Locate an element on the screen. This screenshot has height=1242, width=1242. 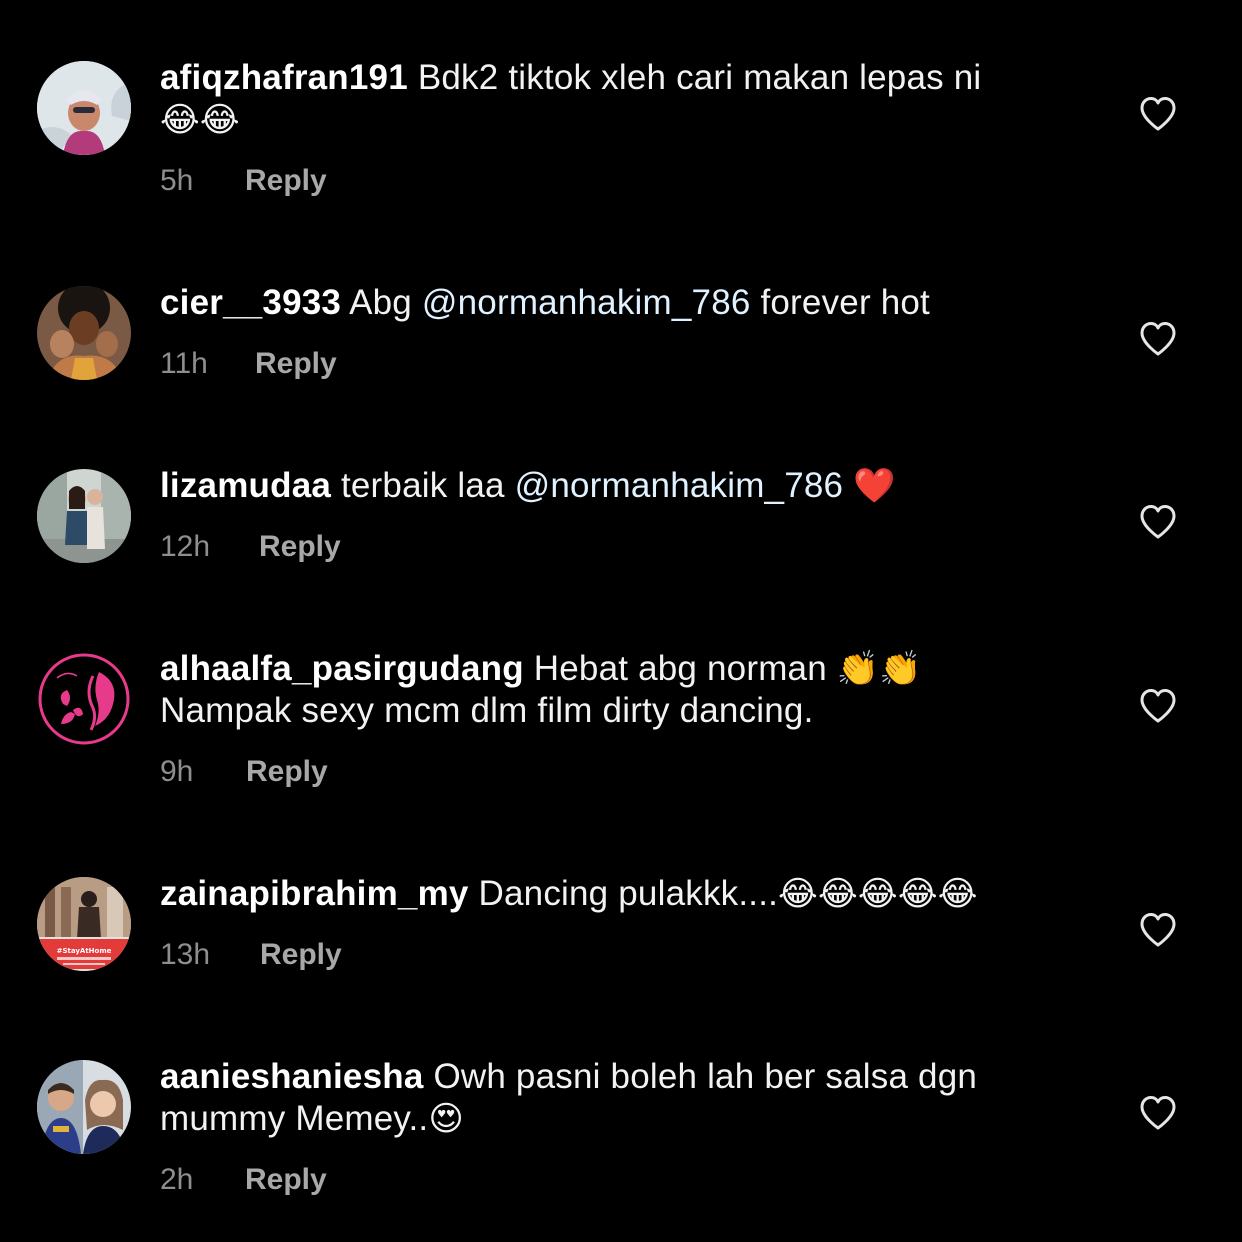
comment-body: Abg is located at coordinates (380, 302).